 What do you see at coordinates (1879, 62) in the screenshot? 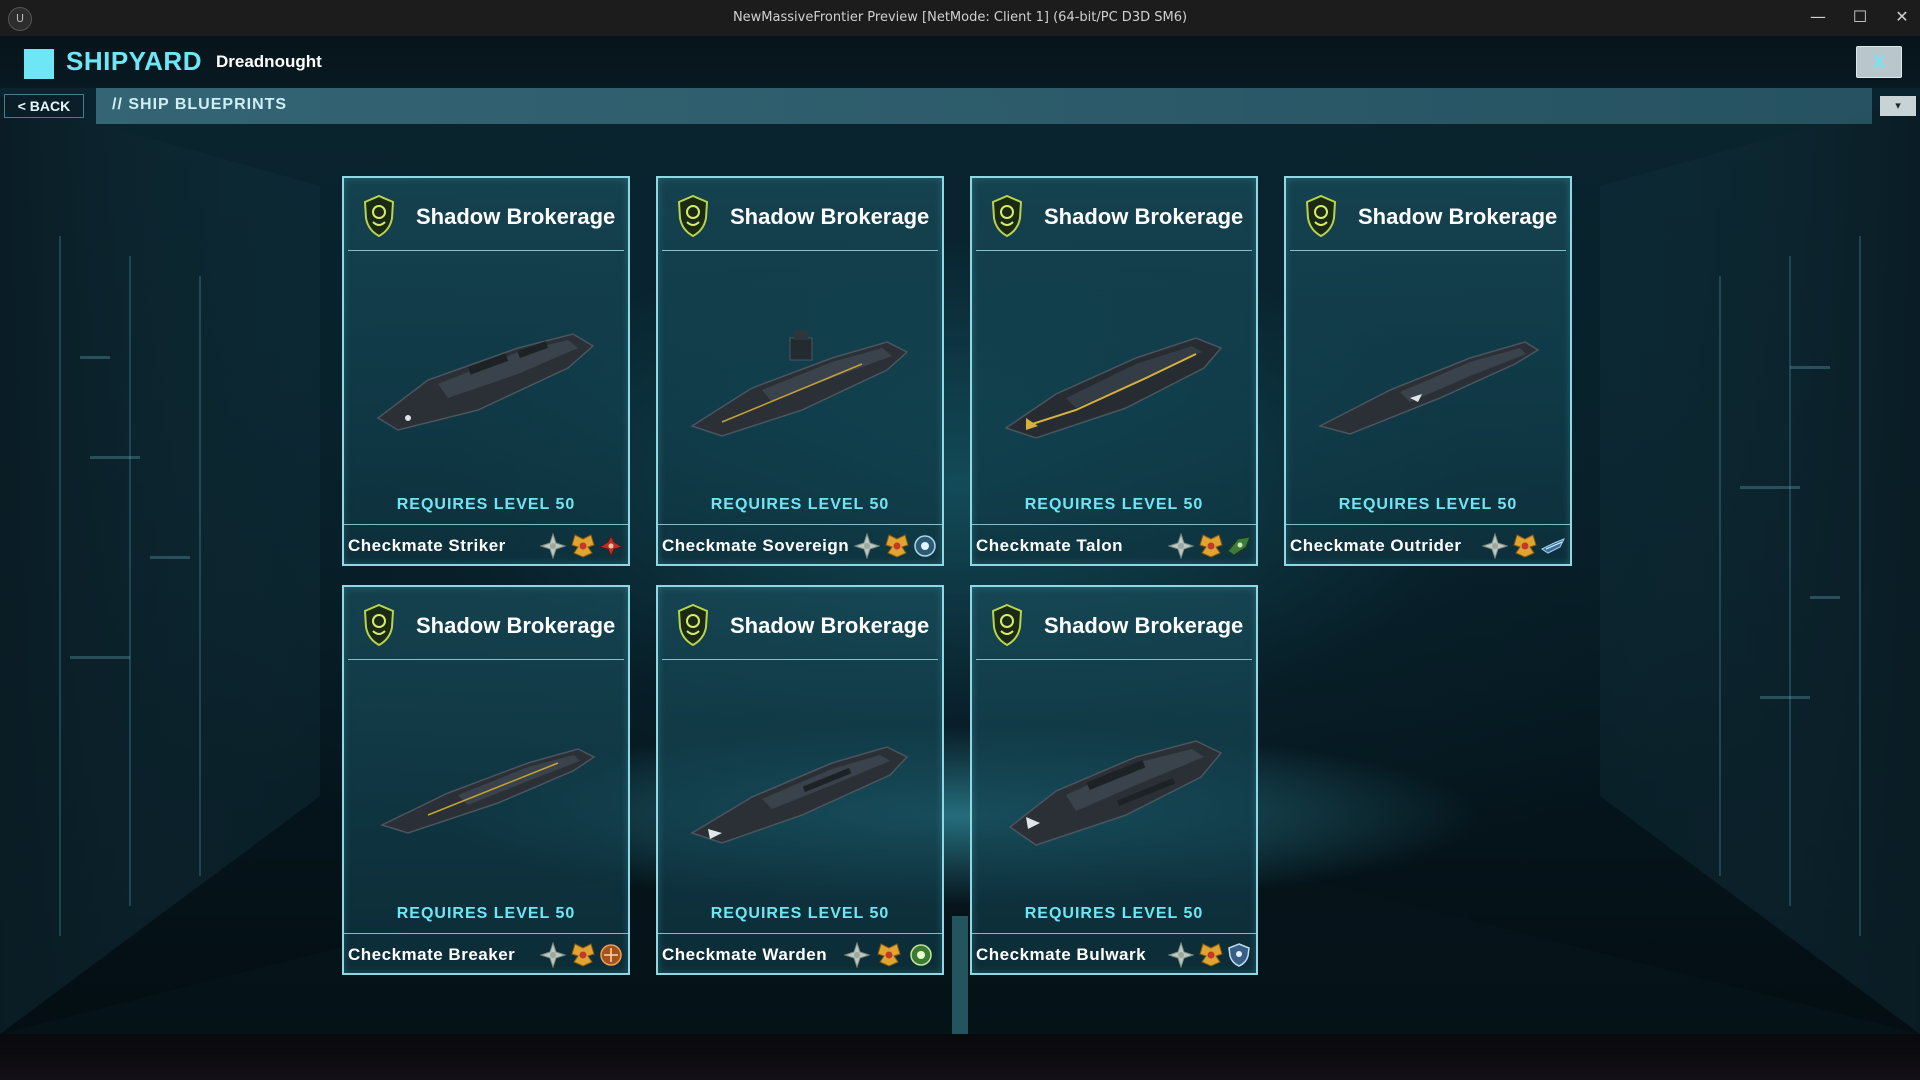
I see `close-button: X` at bounding box center [1879, 62].